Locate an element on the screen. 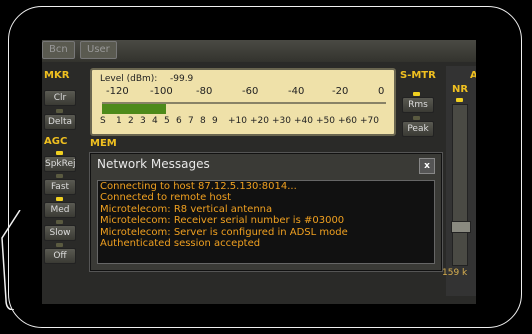 Image resolution: width=532 pixels, height=334 pixels. fast-button: Fast is located at coordinates (60, 187).